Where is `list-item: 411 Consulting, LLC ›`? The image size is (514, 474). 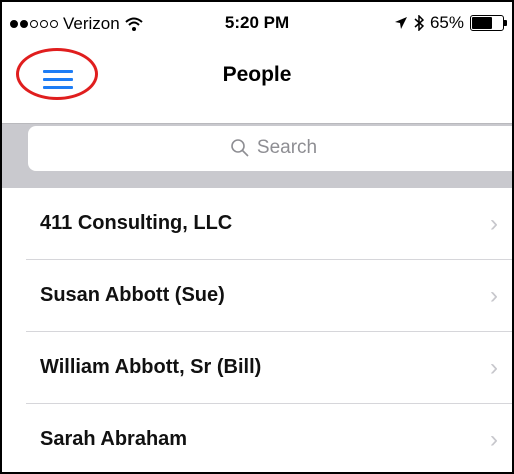 list-item: 411 Consulting, LLC › is located at coordinates (269, 224).